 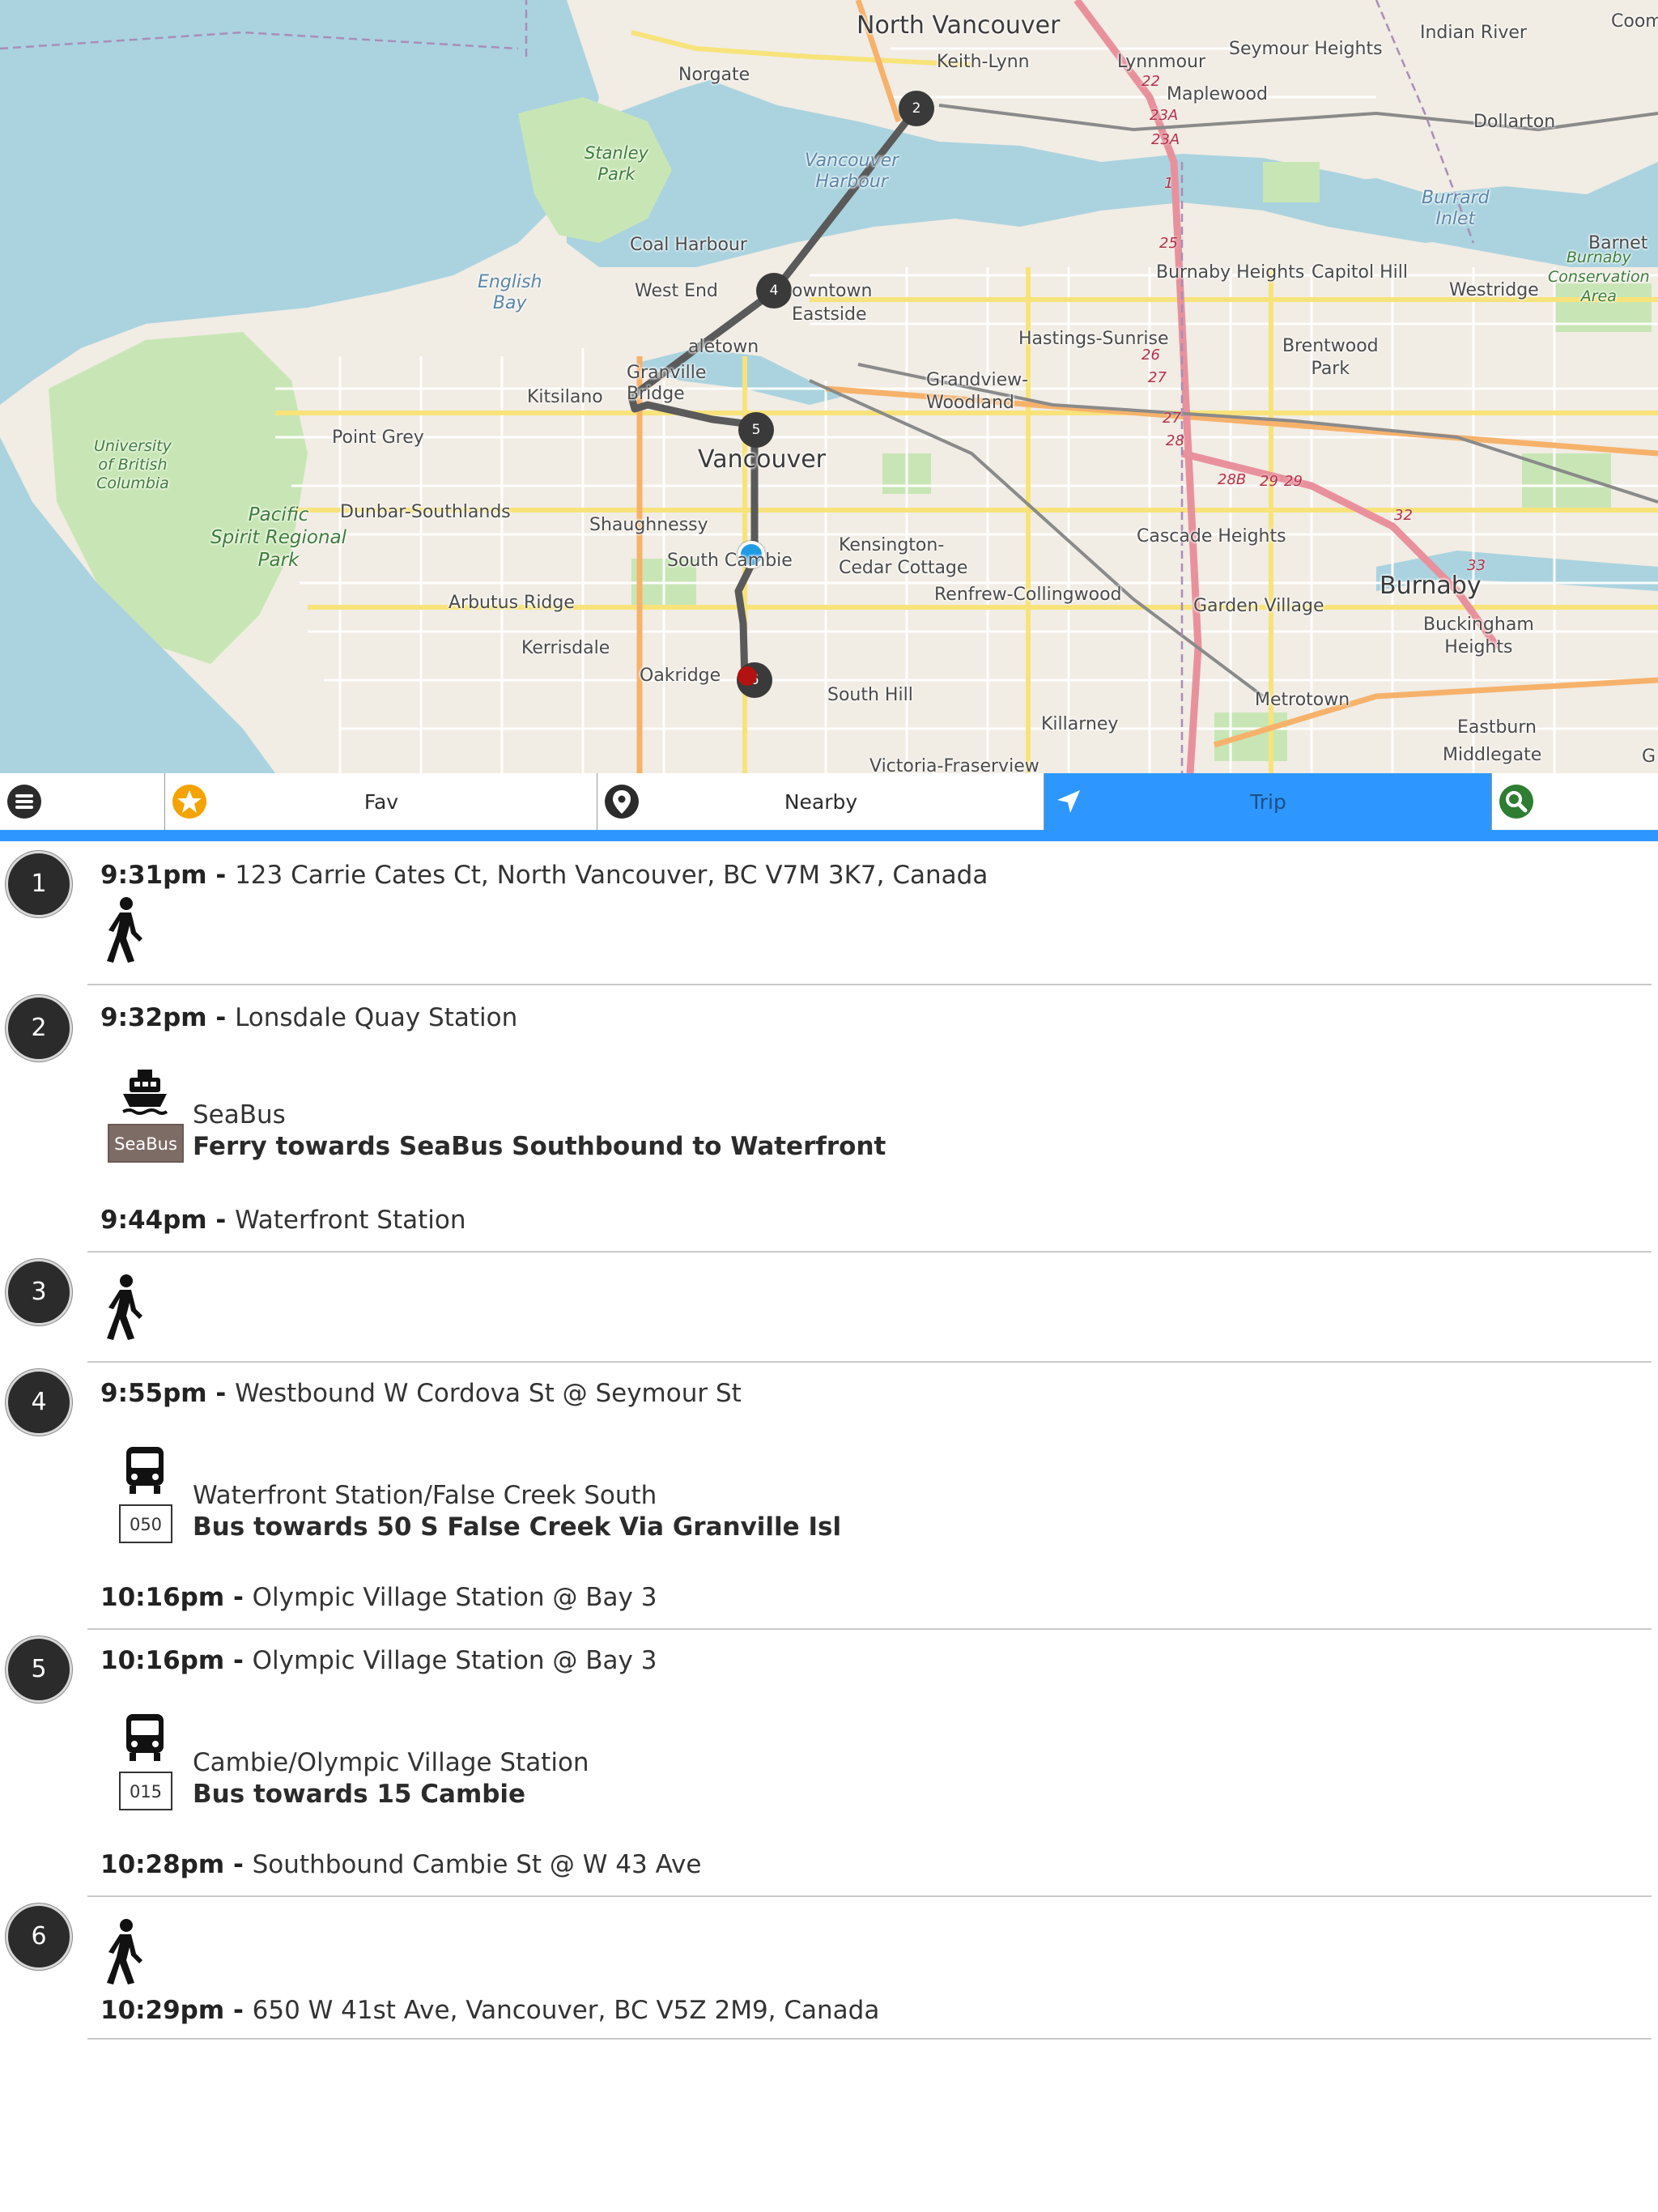 I want to click on map-label: Lynnmour, so click(x=1161, y=62).